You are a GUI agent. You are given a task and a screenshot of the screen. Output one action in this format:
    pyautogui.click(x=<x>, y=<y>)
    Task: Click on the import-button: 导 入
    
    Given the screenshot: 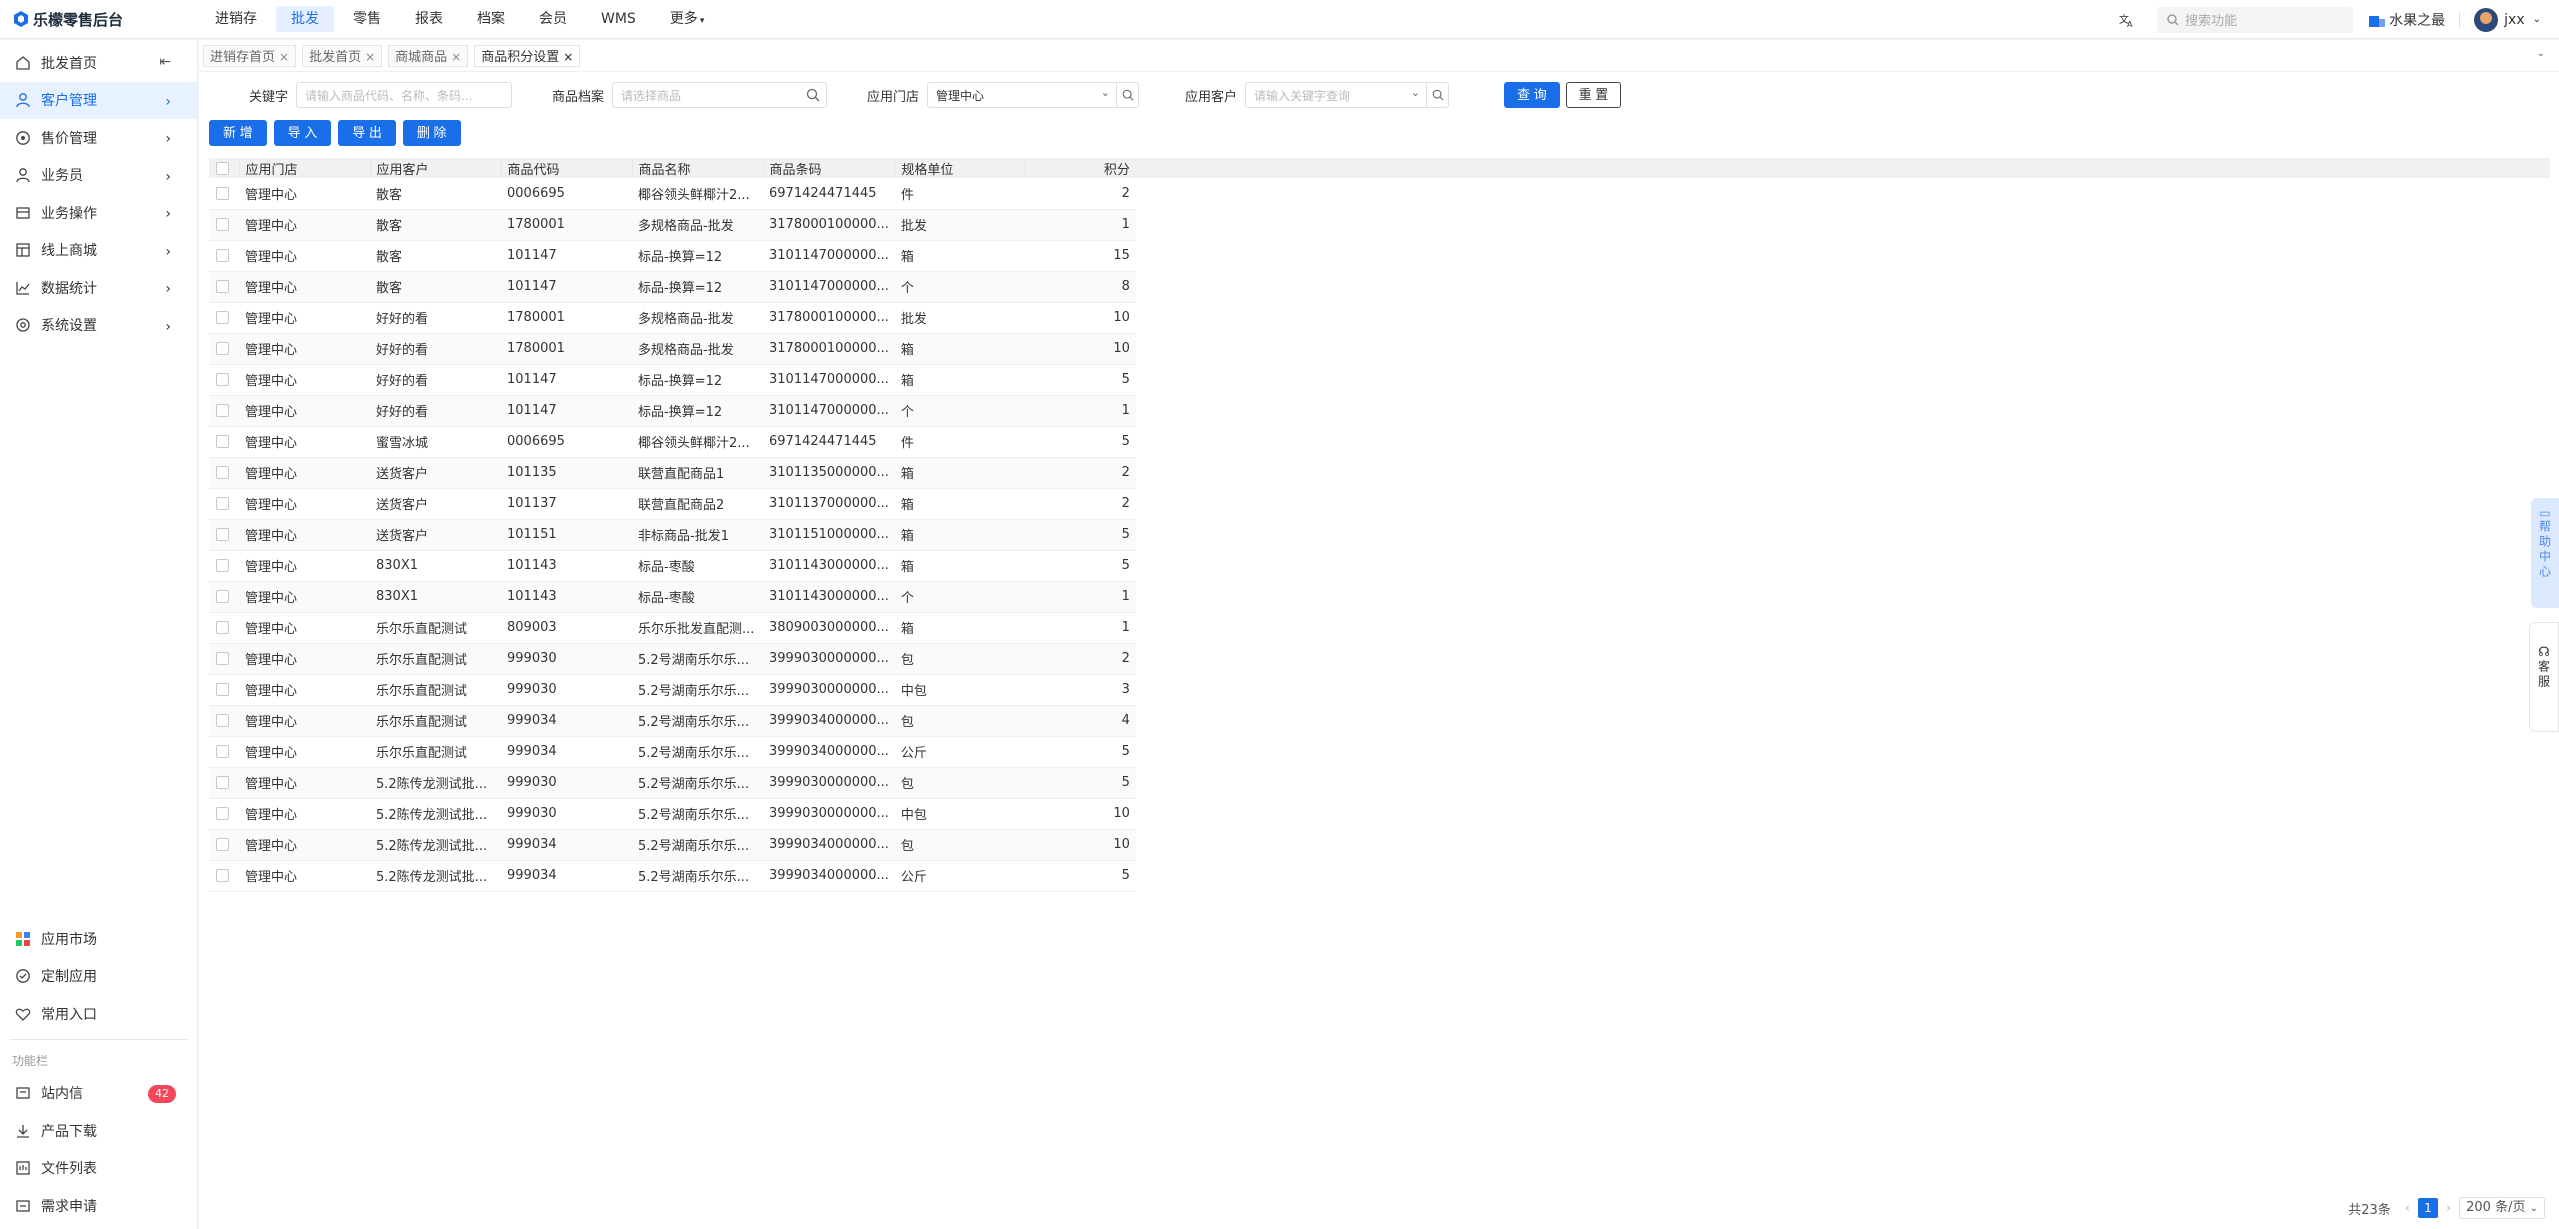 What is the action you would take?
    pyautogui.click(x=302, y=133)
    